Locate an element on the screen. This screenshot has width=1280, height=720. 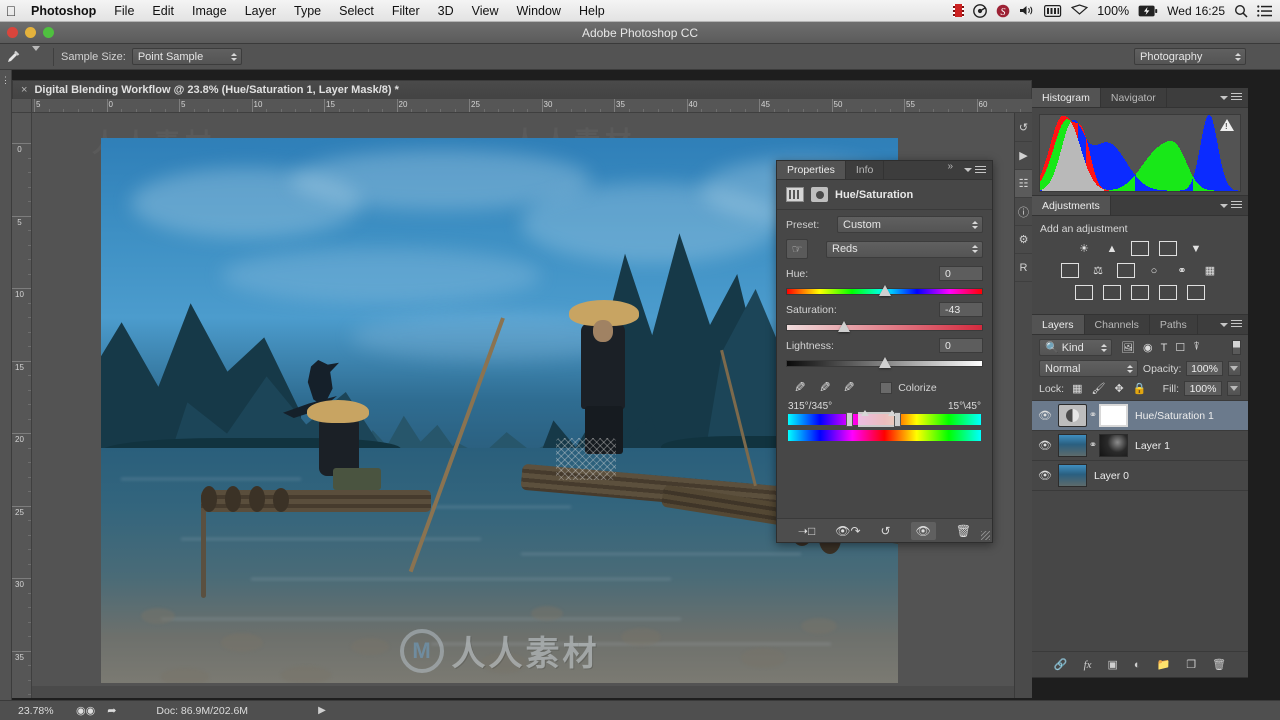
double-chevron-right-icon: » is located at coordinates (950, 170).